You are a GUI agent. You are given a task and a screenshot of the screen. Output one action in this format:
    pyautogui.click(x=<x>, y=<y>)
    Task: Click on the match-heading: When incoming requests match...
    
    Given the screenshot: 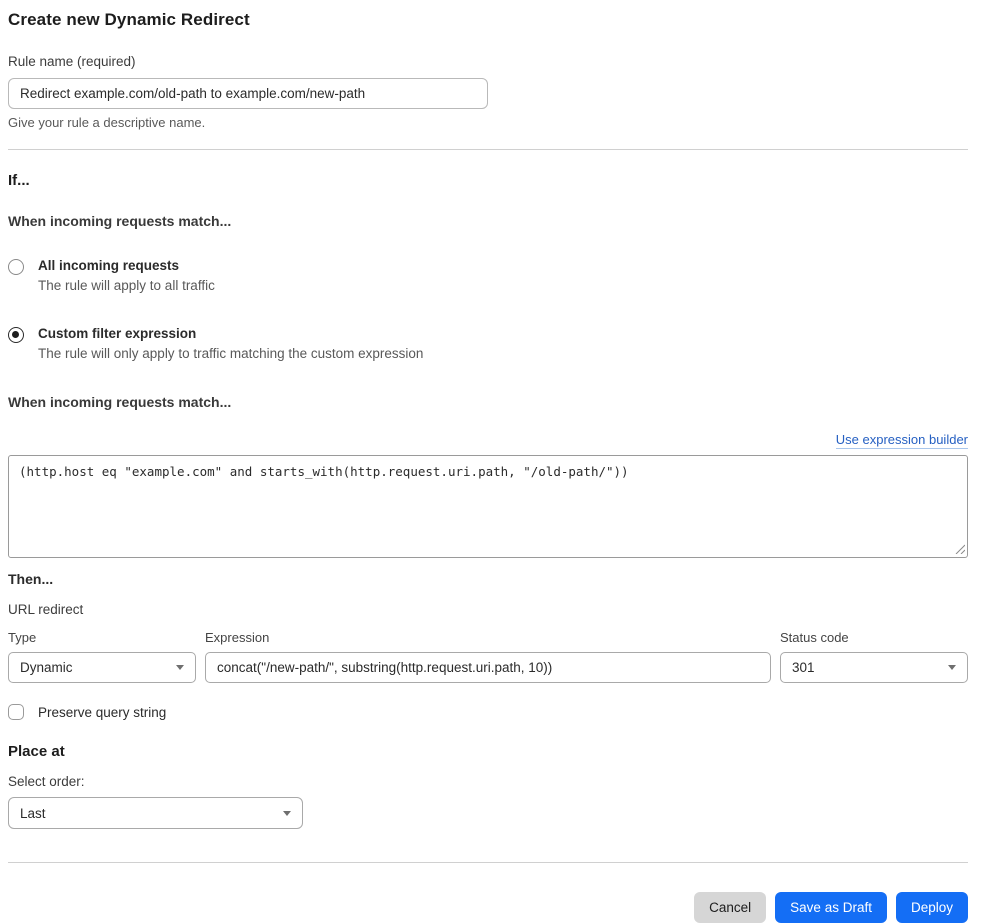 What is the action you would take?
    pyautogui.click(x=120, y=221)
    